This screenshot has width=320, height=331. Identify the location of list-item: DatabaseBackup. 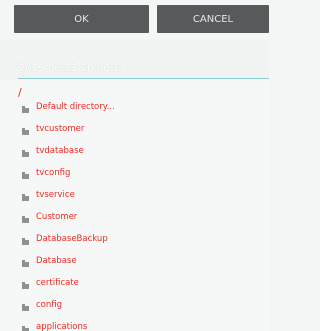
(65, 239).